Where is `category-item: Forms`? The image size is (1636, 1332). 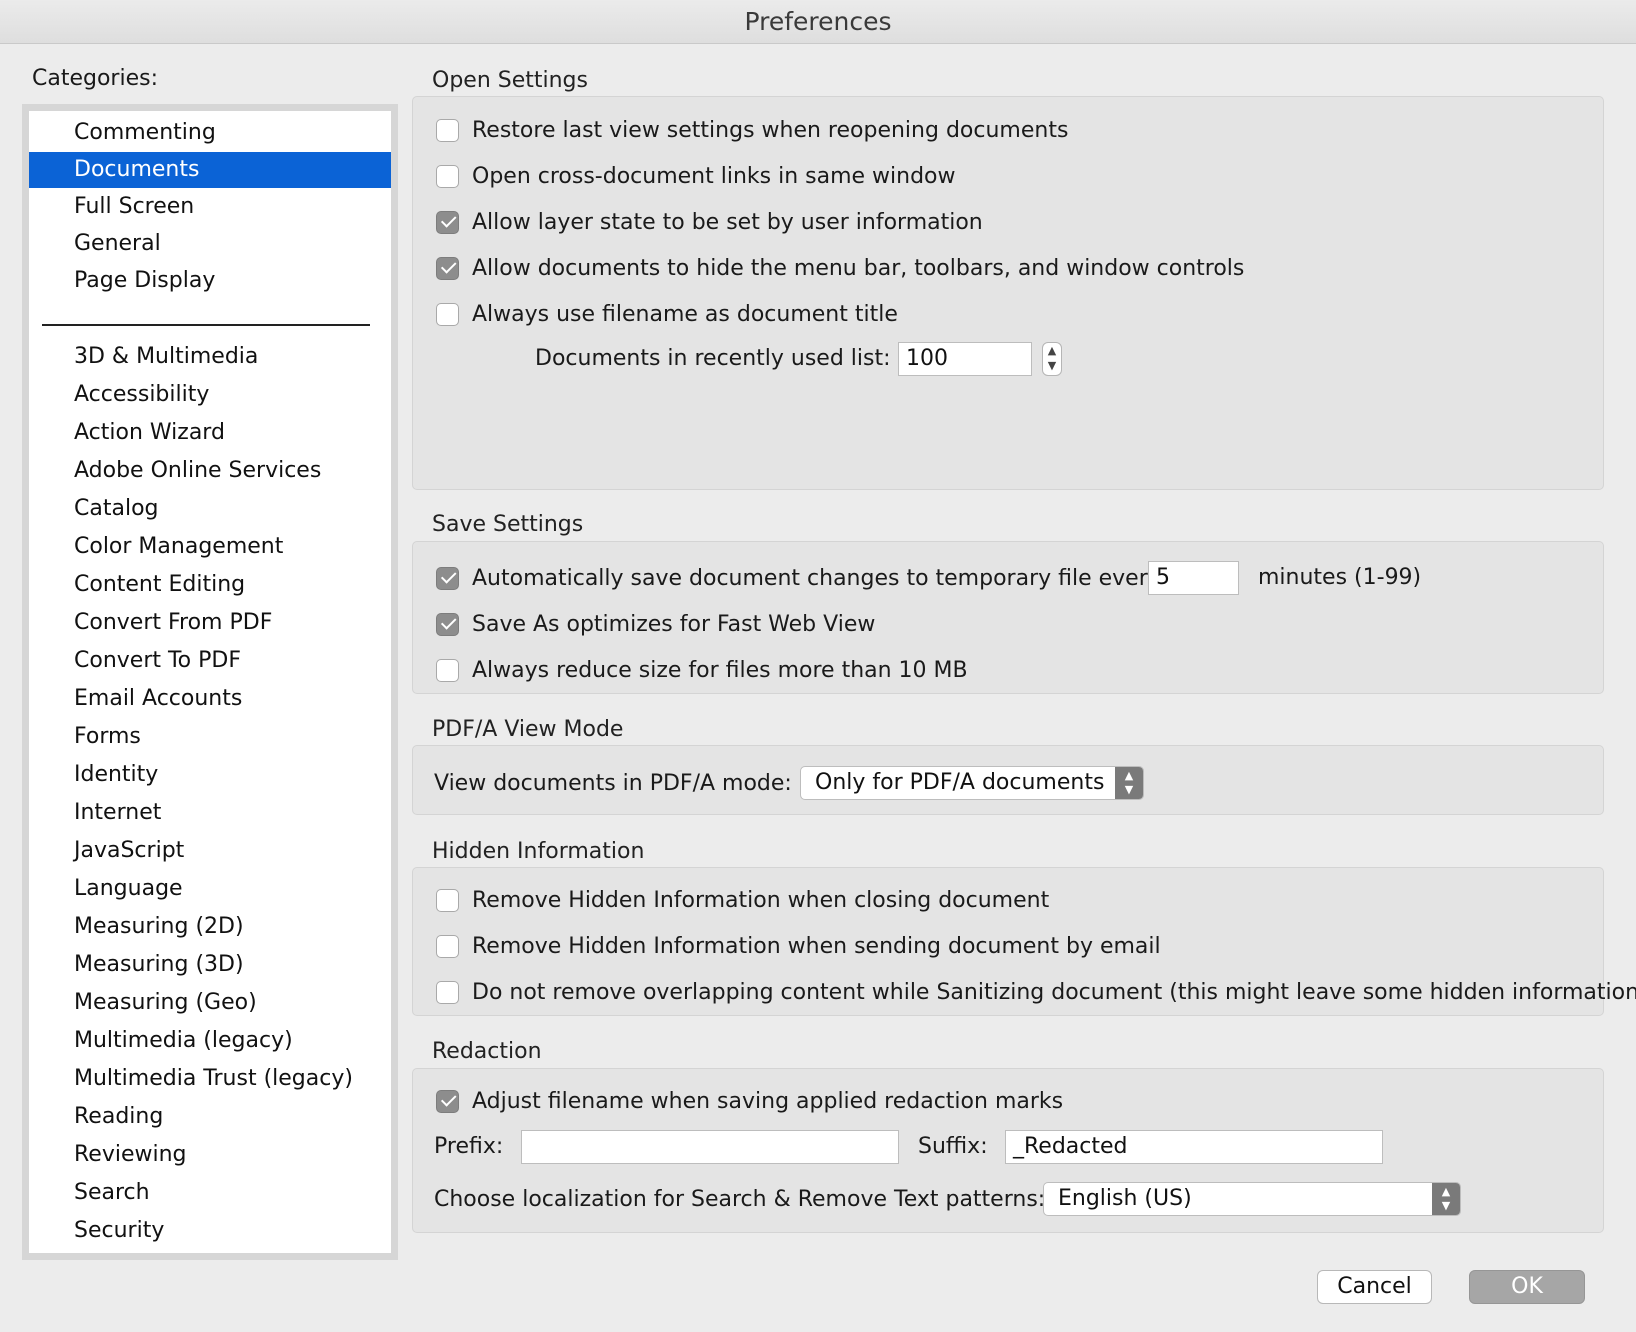
category-item: Forms is located at coordinates (210, 737).